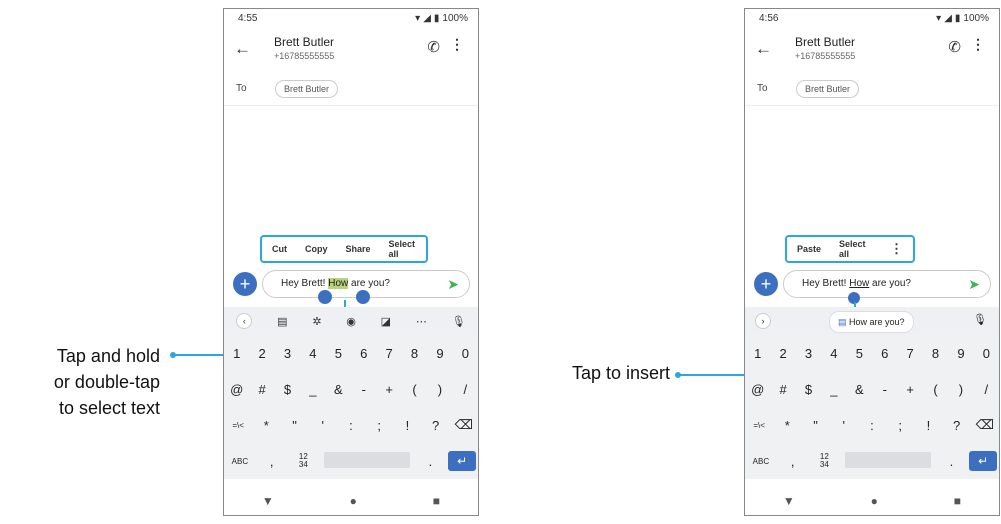 This screenshot has height=524, width=1001. What do you see at coordinates (312, 389) in the screenshot?
I see `key: _` at bounding box center [312, 389].